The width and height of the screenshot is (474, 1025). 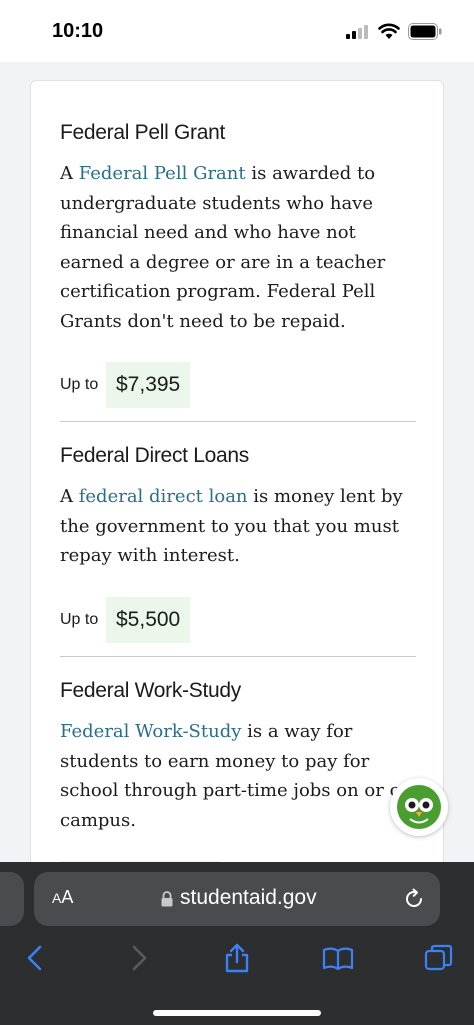 I want to click on amount-row: Up to $7,395, so click(x=238, y=385).